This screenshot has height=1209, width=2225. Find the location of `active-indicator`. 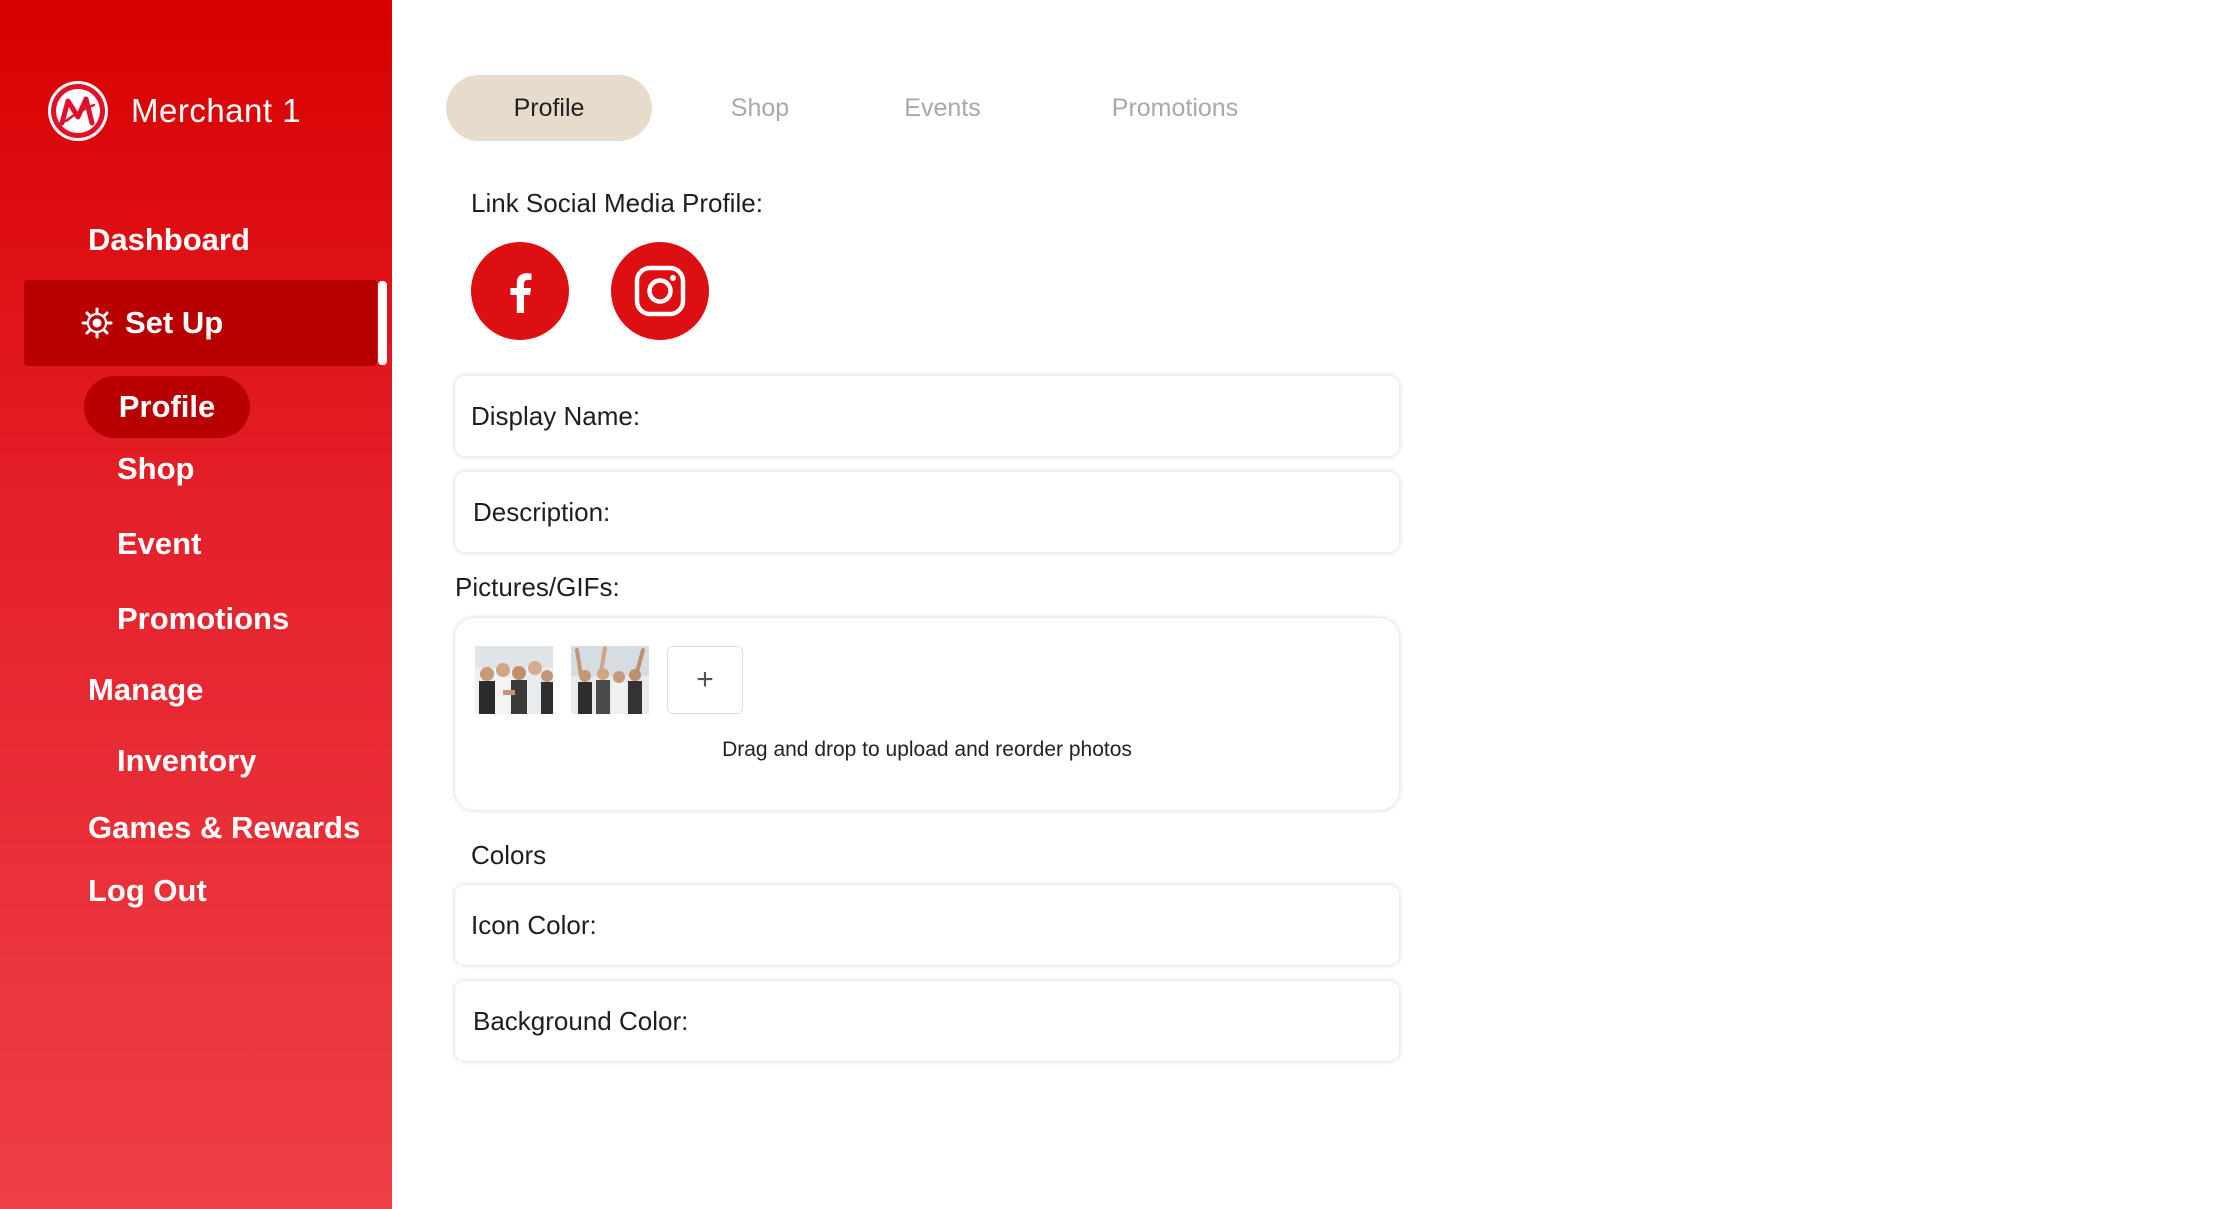

active-indicator is located at coordinates (382, 323).